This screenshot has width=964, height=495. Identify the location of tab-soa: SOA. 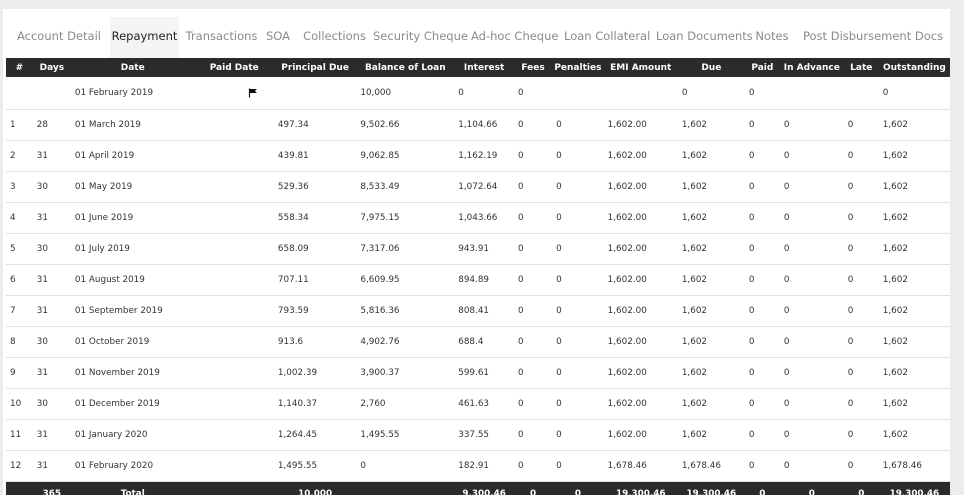
(278, 39).